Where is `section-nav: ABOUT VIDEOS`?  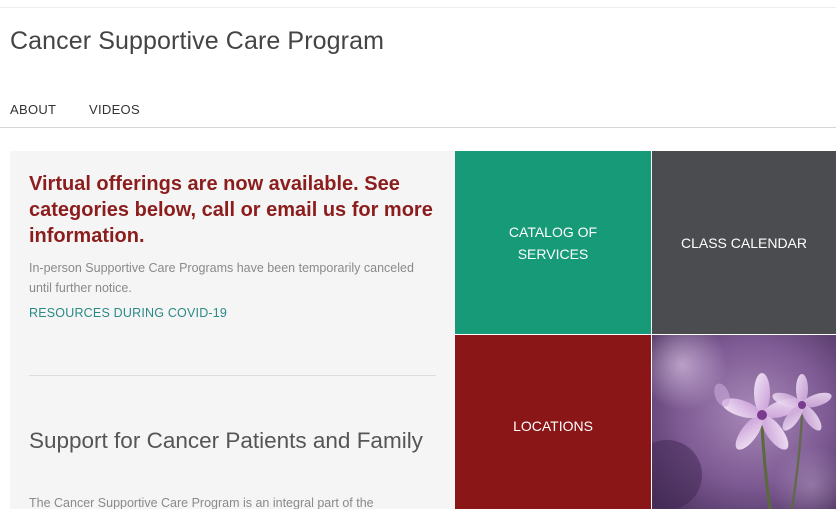 section-nav: ABOUT VIDEOS is located at coordinates (418, 113).